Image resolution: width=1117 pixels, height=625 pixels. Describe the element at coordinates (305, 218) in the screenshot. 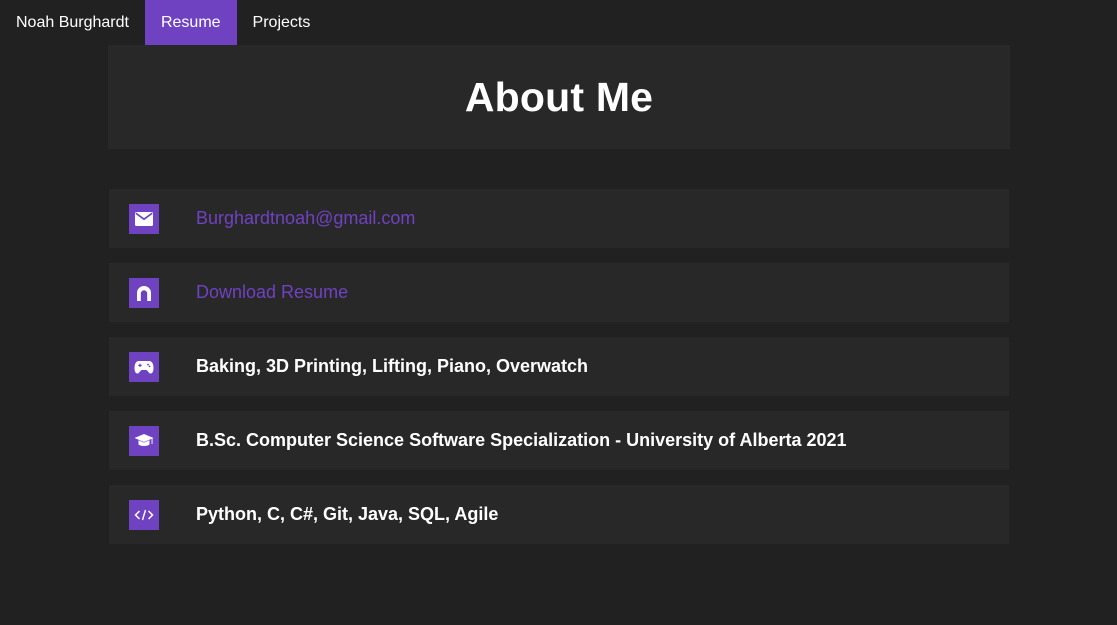

I see `email-link: Burghardtnoah@gmail.com` at that location.